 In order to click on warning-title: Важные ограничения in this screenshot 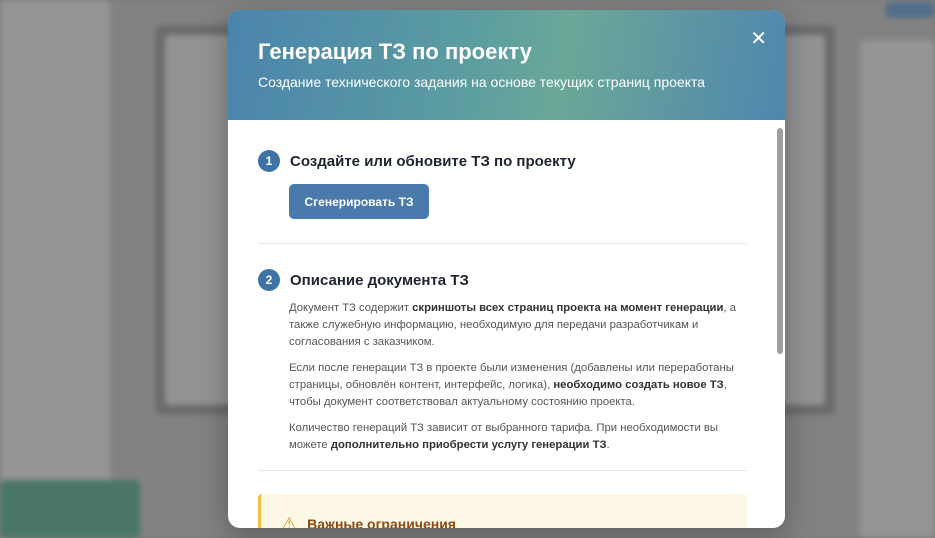, I will do `click(381, 522)`.